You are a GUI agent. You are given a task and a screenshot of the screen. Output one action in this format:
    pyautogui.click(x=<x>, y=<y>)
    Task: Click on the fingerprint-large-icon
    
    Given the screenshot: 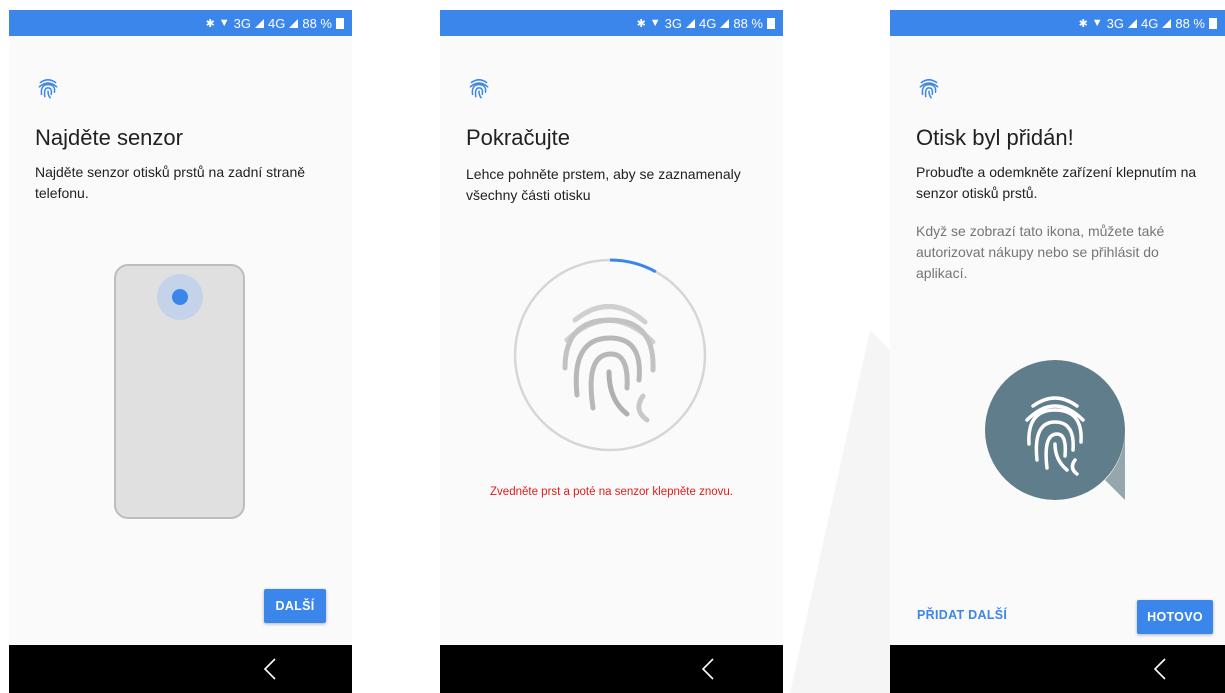 What is the action you would take?
    pyautogui.click(x=609, y=363)
    